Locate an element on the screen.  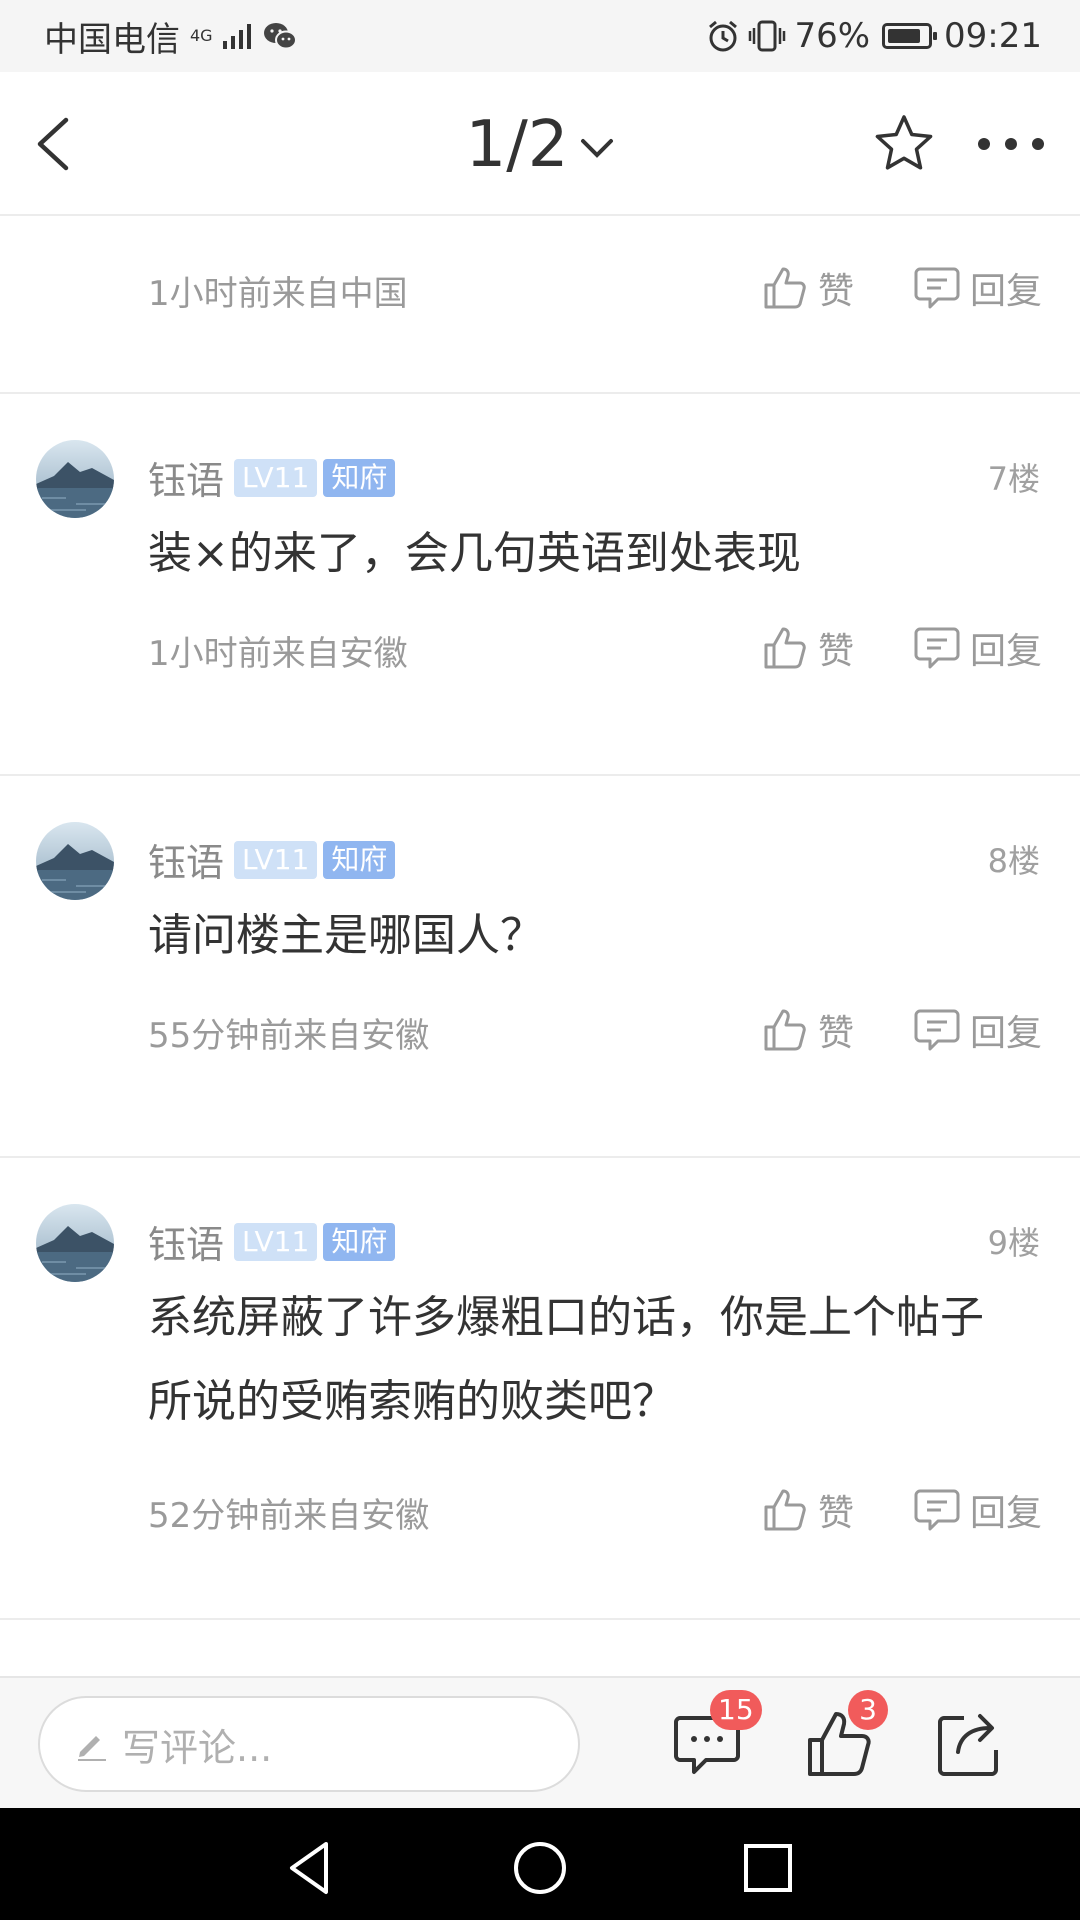
bottom-action-bar: 写评论... 15 3 is located at coordinates (540, 1742).